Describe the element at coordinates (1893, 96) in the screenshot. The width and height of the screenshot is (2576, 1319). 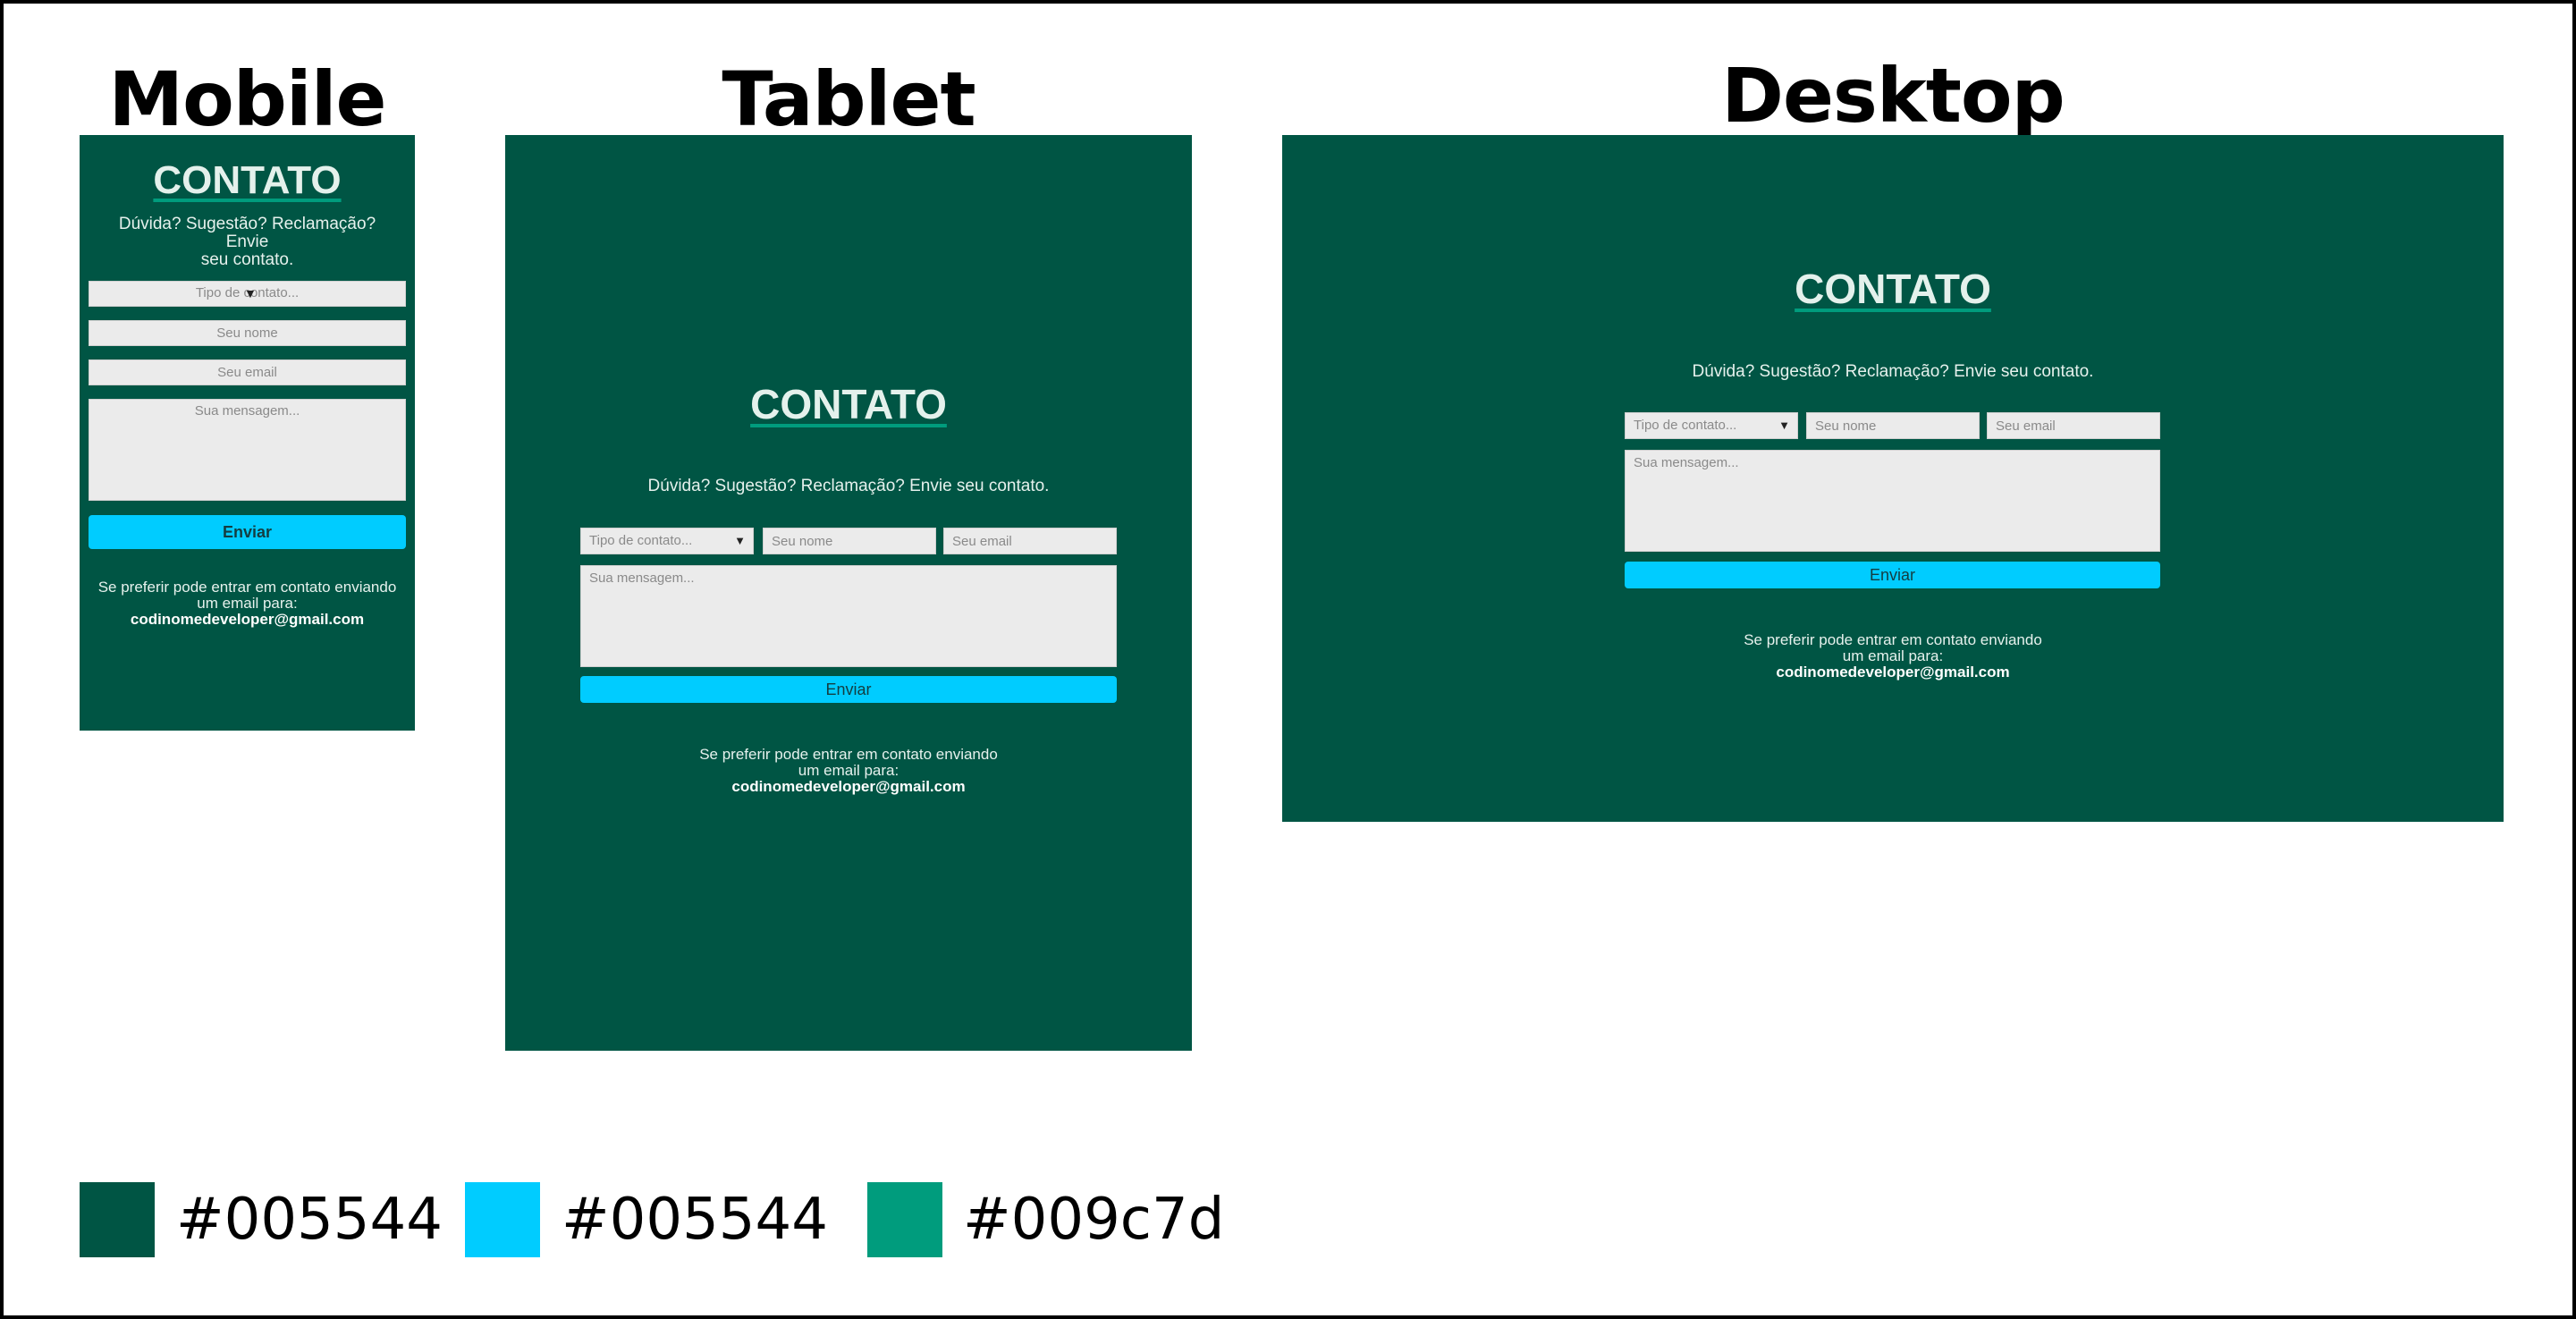
I see `heading-desktop: Desktop` at that location.